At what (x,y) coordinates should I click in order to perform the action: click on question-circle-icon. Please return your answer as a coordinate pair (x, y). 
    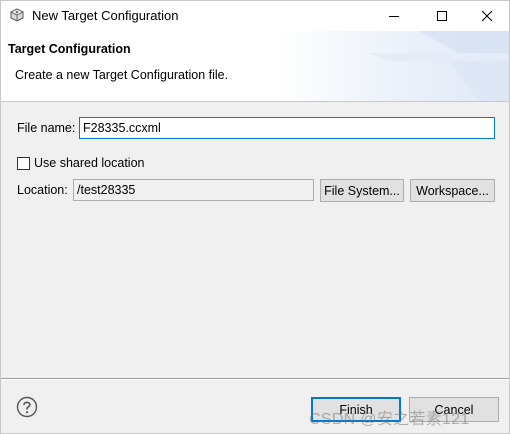
    Looking at the image, I should click on (27, 407).